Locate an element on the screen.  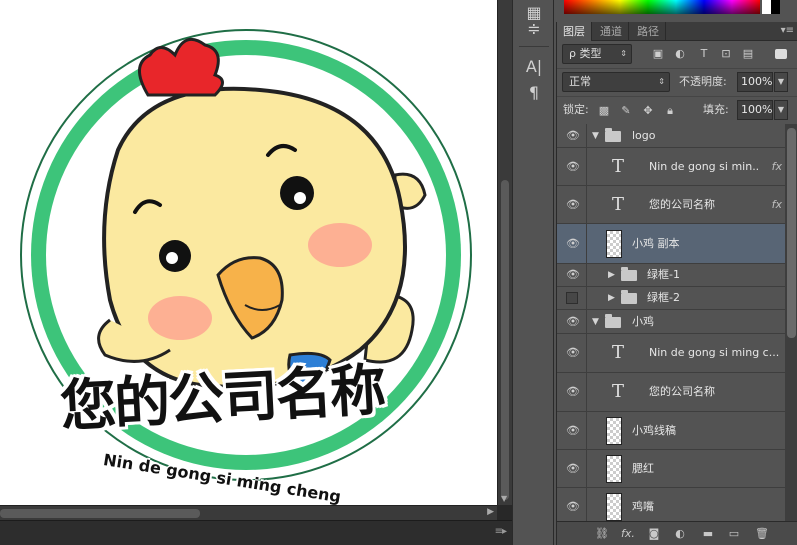
black-white-swatch is located at coordinates (771, 7).